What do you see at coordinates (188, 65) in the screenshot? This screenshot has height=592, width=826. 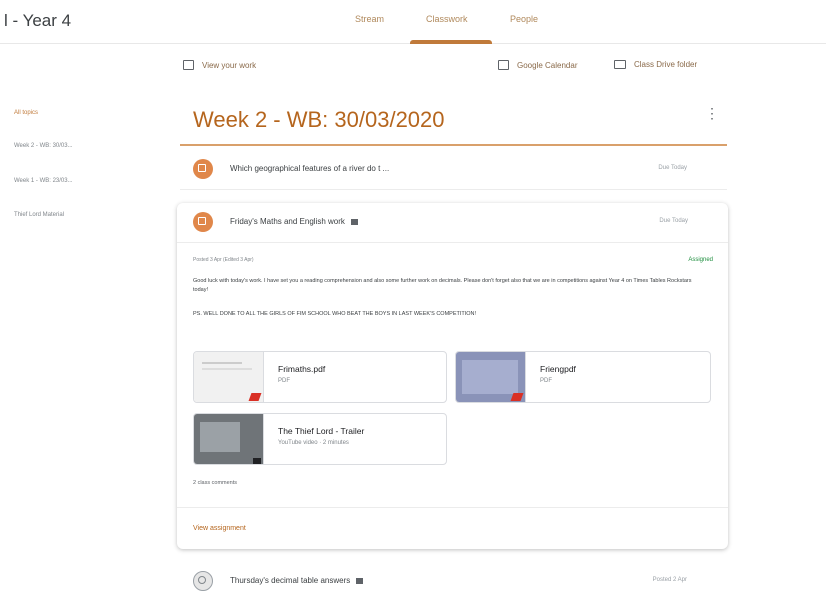 I see `account-box-icon` at bounding box center [188, 65].